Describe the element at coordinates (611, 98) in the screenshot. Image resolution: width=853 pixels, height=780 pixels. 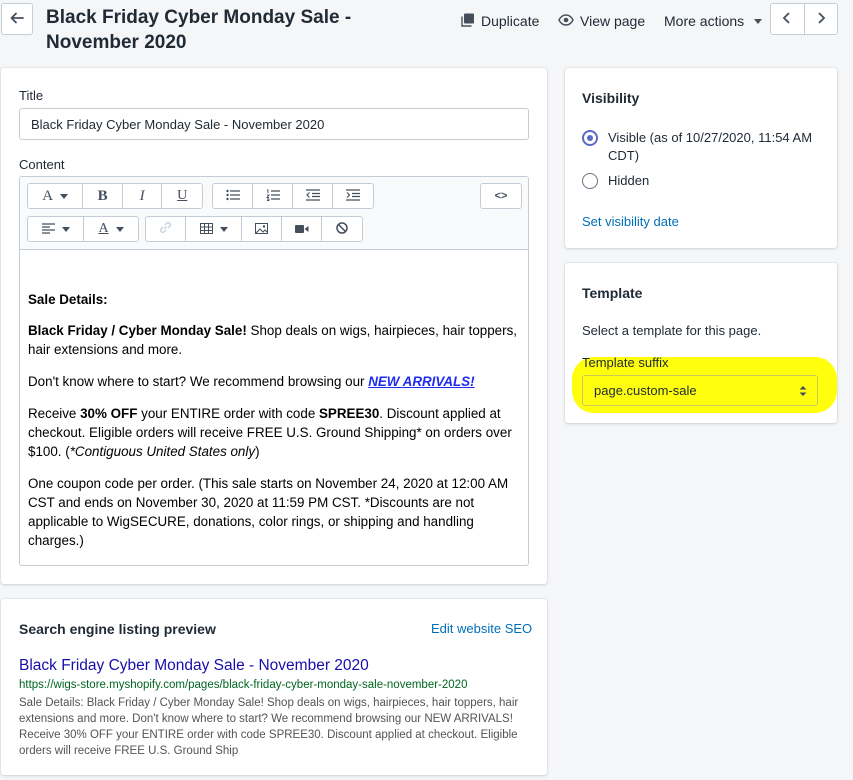
I see `visibility-heading: Visibility` at that location.